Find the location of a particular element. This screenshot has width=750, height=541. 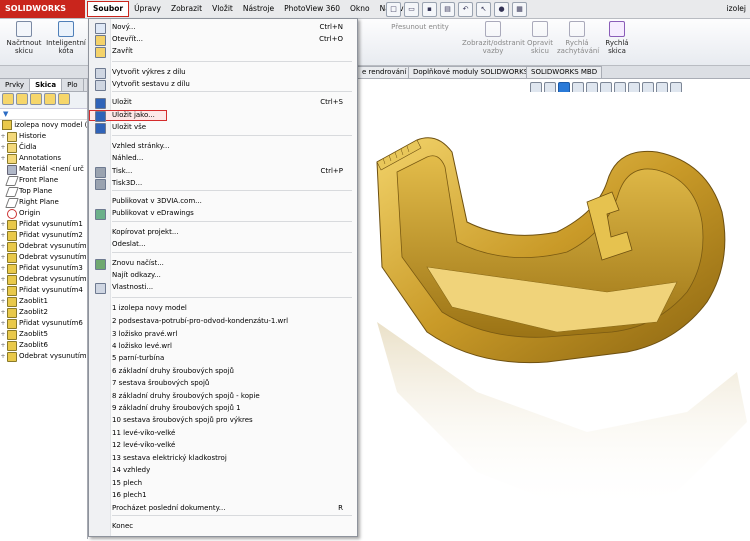

tree-item: + Zaoblit2 is located at coordinates (43, 312).